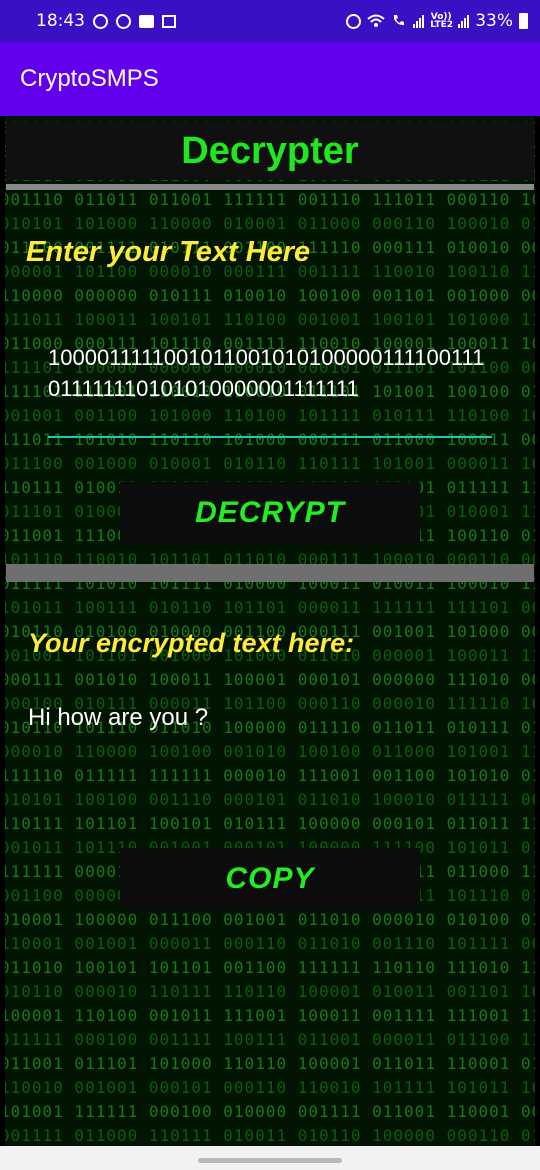 This screenshot has height=1170, width=540. Describe the element at coordinates (100, 21) in the screenshot. I see `sync-icon` at that location.